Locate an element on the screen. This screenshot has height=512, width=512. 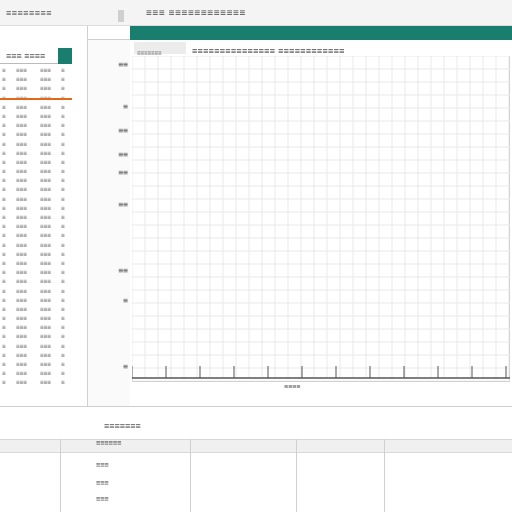
details-col-sep is located at coordinates (296, 475).